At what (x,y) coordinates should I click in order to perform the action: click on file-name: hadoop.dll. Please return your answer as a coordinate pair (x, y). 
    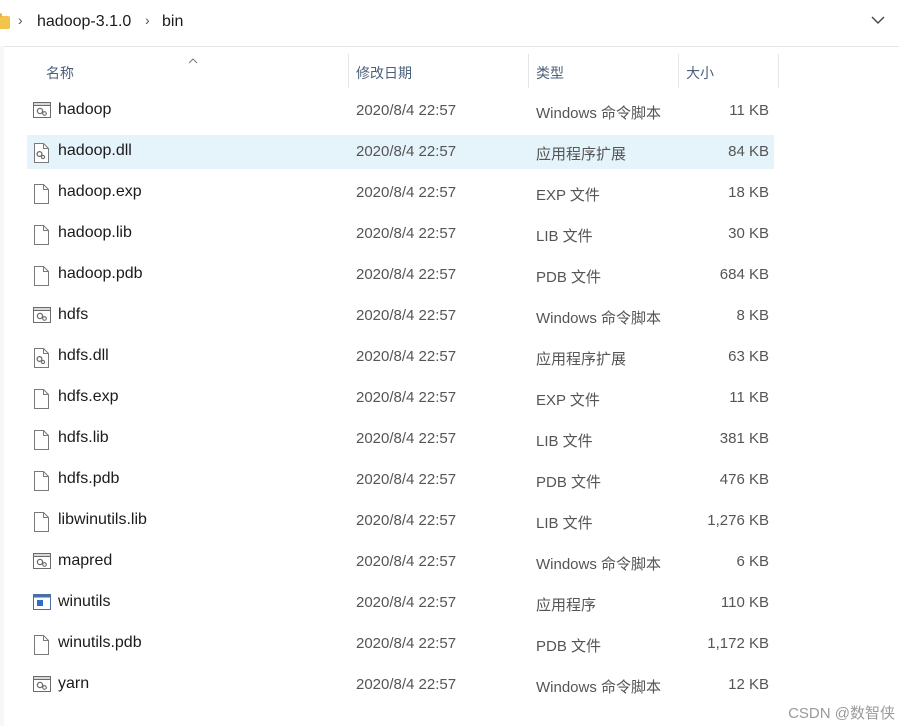
    Looking at the image, I should click on (95, 150).